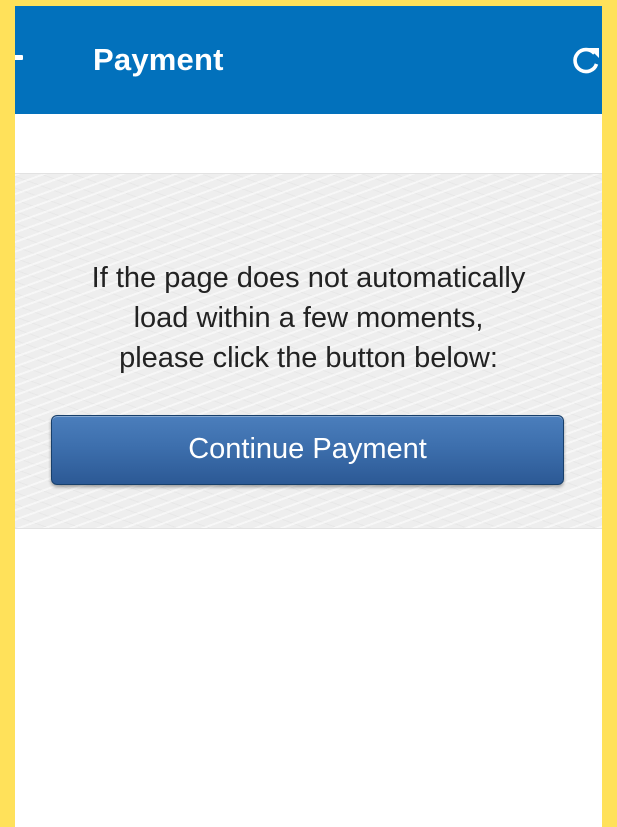 The width and height of the screenshot is (617, 827). I want to click on message-line: load within a few moments,, so click(308, 318).